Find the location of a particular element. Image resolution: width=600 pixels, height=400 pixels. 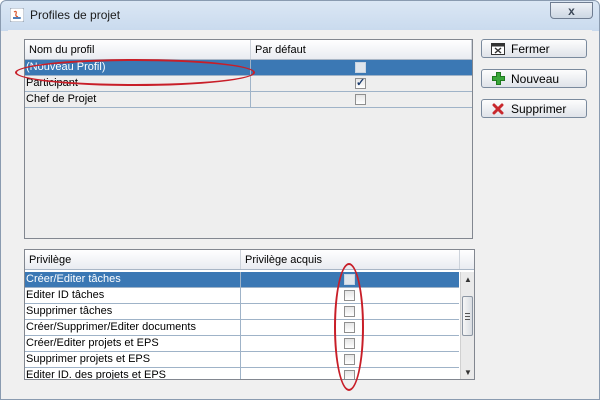

privileges-scrollbar: ▲ ▼ is located at coordinates (467, 325).